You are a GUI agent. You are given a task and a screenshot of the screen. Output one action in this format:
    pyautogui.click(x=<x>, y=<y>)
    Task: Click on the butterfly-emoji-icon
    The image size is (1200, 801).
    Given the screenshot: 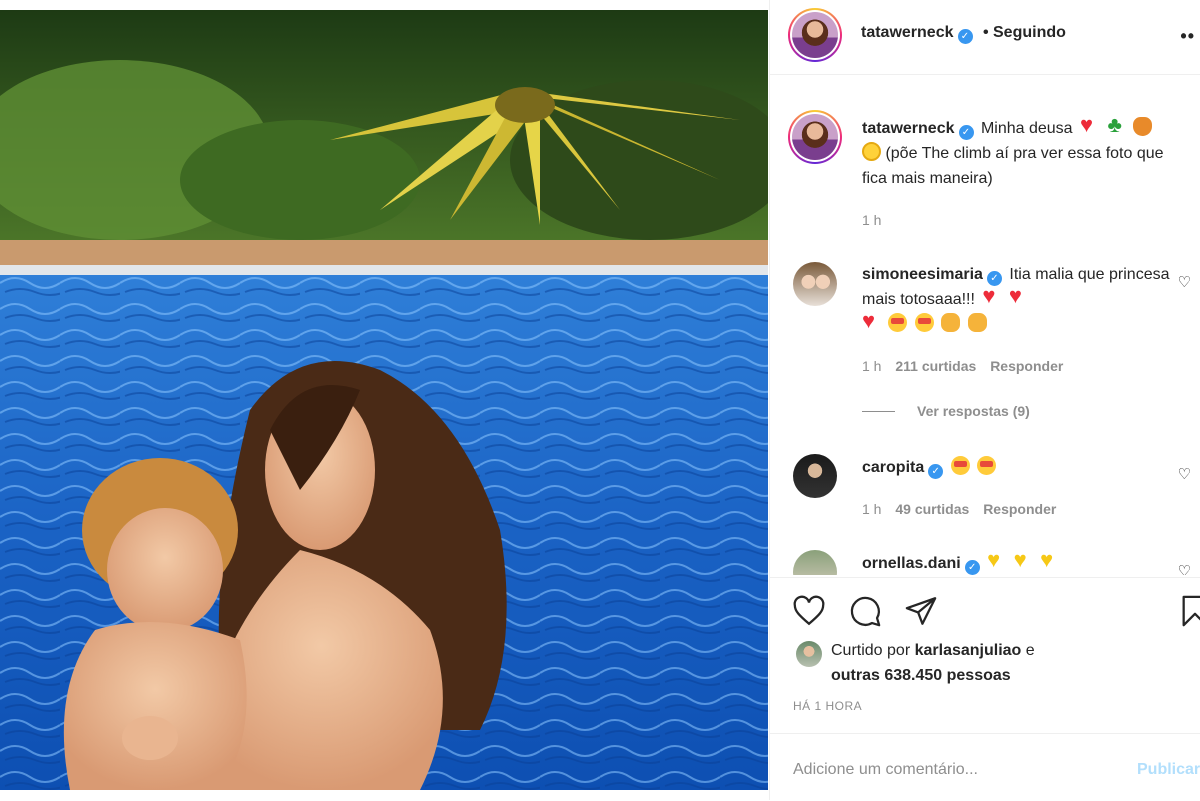 What is the action you would take?
    pyautogui.click(x=1142, y=126)
    